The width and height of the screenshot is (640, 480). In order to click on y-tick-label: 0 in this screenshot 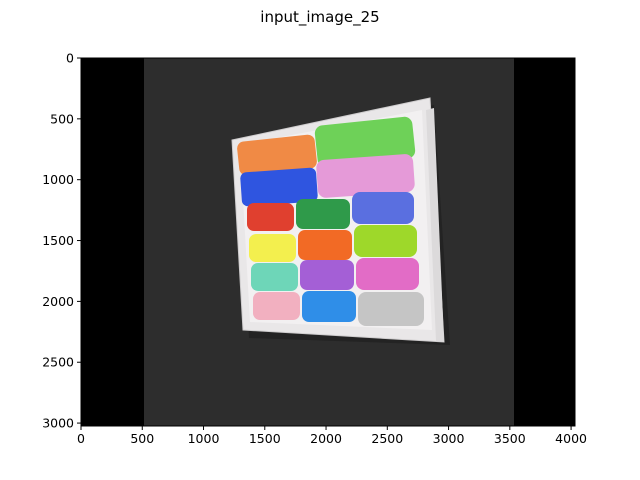, I will do `click(70, 58)`.